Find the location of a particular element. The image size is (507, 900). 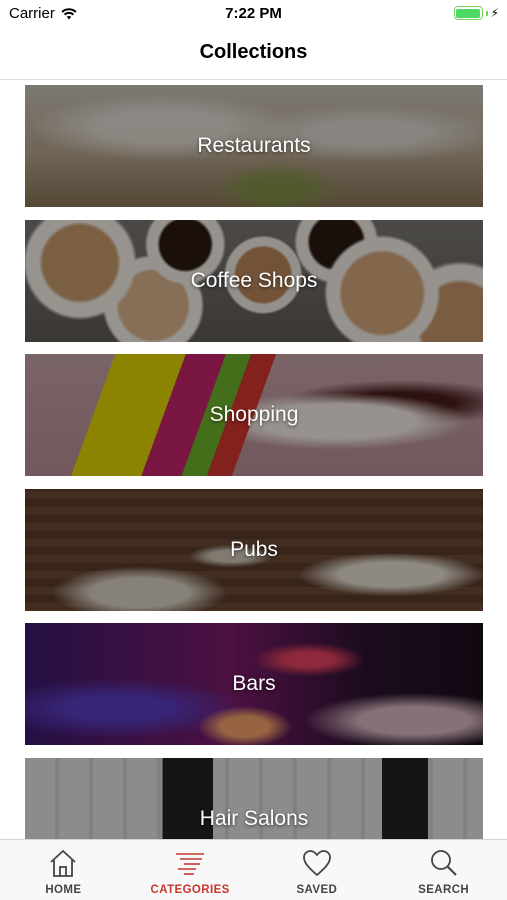

tab-home: HOME is located at coordinates (63, 870).